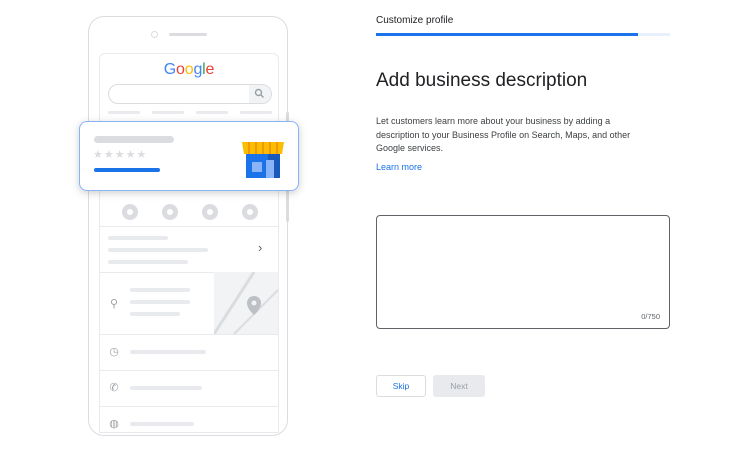 Image resolution: width=750 pixels, height=450 pixels. What do you see at coordinates (114, 304) in the screenshot?
I see `location-pin-icon: ⚲` at bounding box center [114, 304].